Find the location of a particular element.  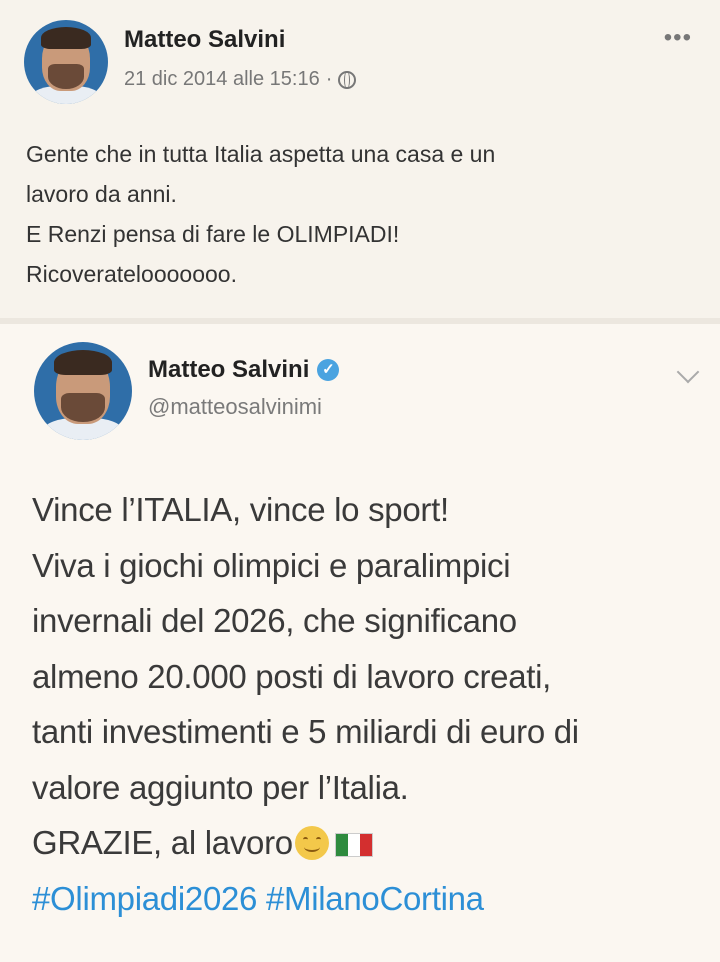

post-text-line: E Renzi pensa di fare le OLIMPIADI! is located at coordinates (213, 234).